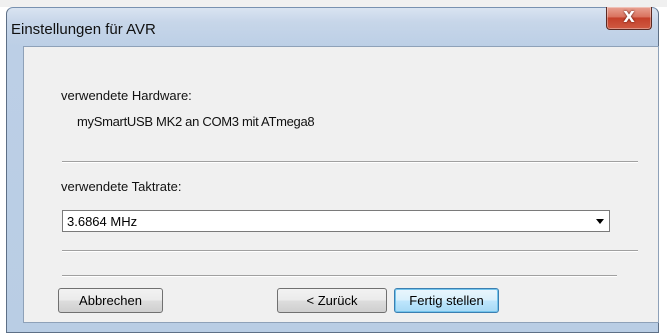 The width and height of the screenshot is (667, 336). What do you see at coordinates (333, 3) in the screenshot?
I see `screen-background` at bounding box center [333, 3].